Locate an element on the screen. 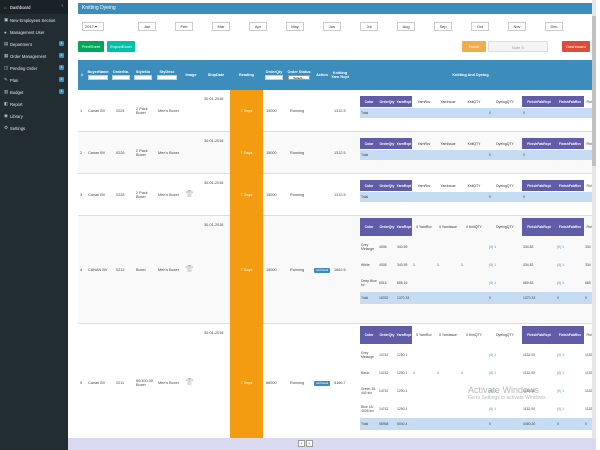 The image size is (600, 450). sidebar-item-management-user: ● Management User is located at coordinates (34, 32).